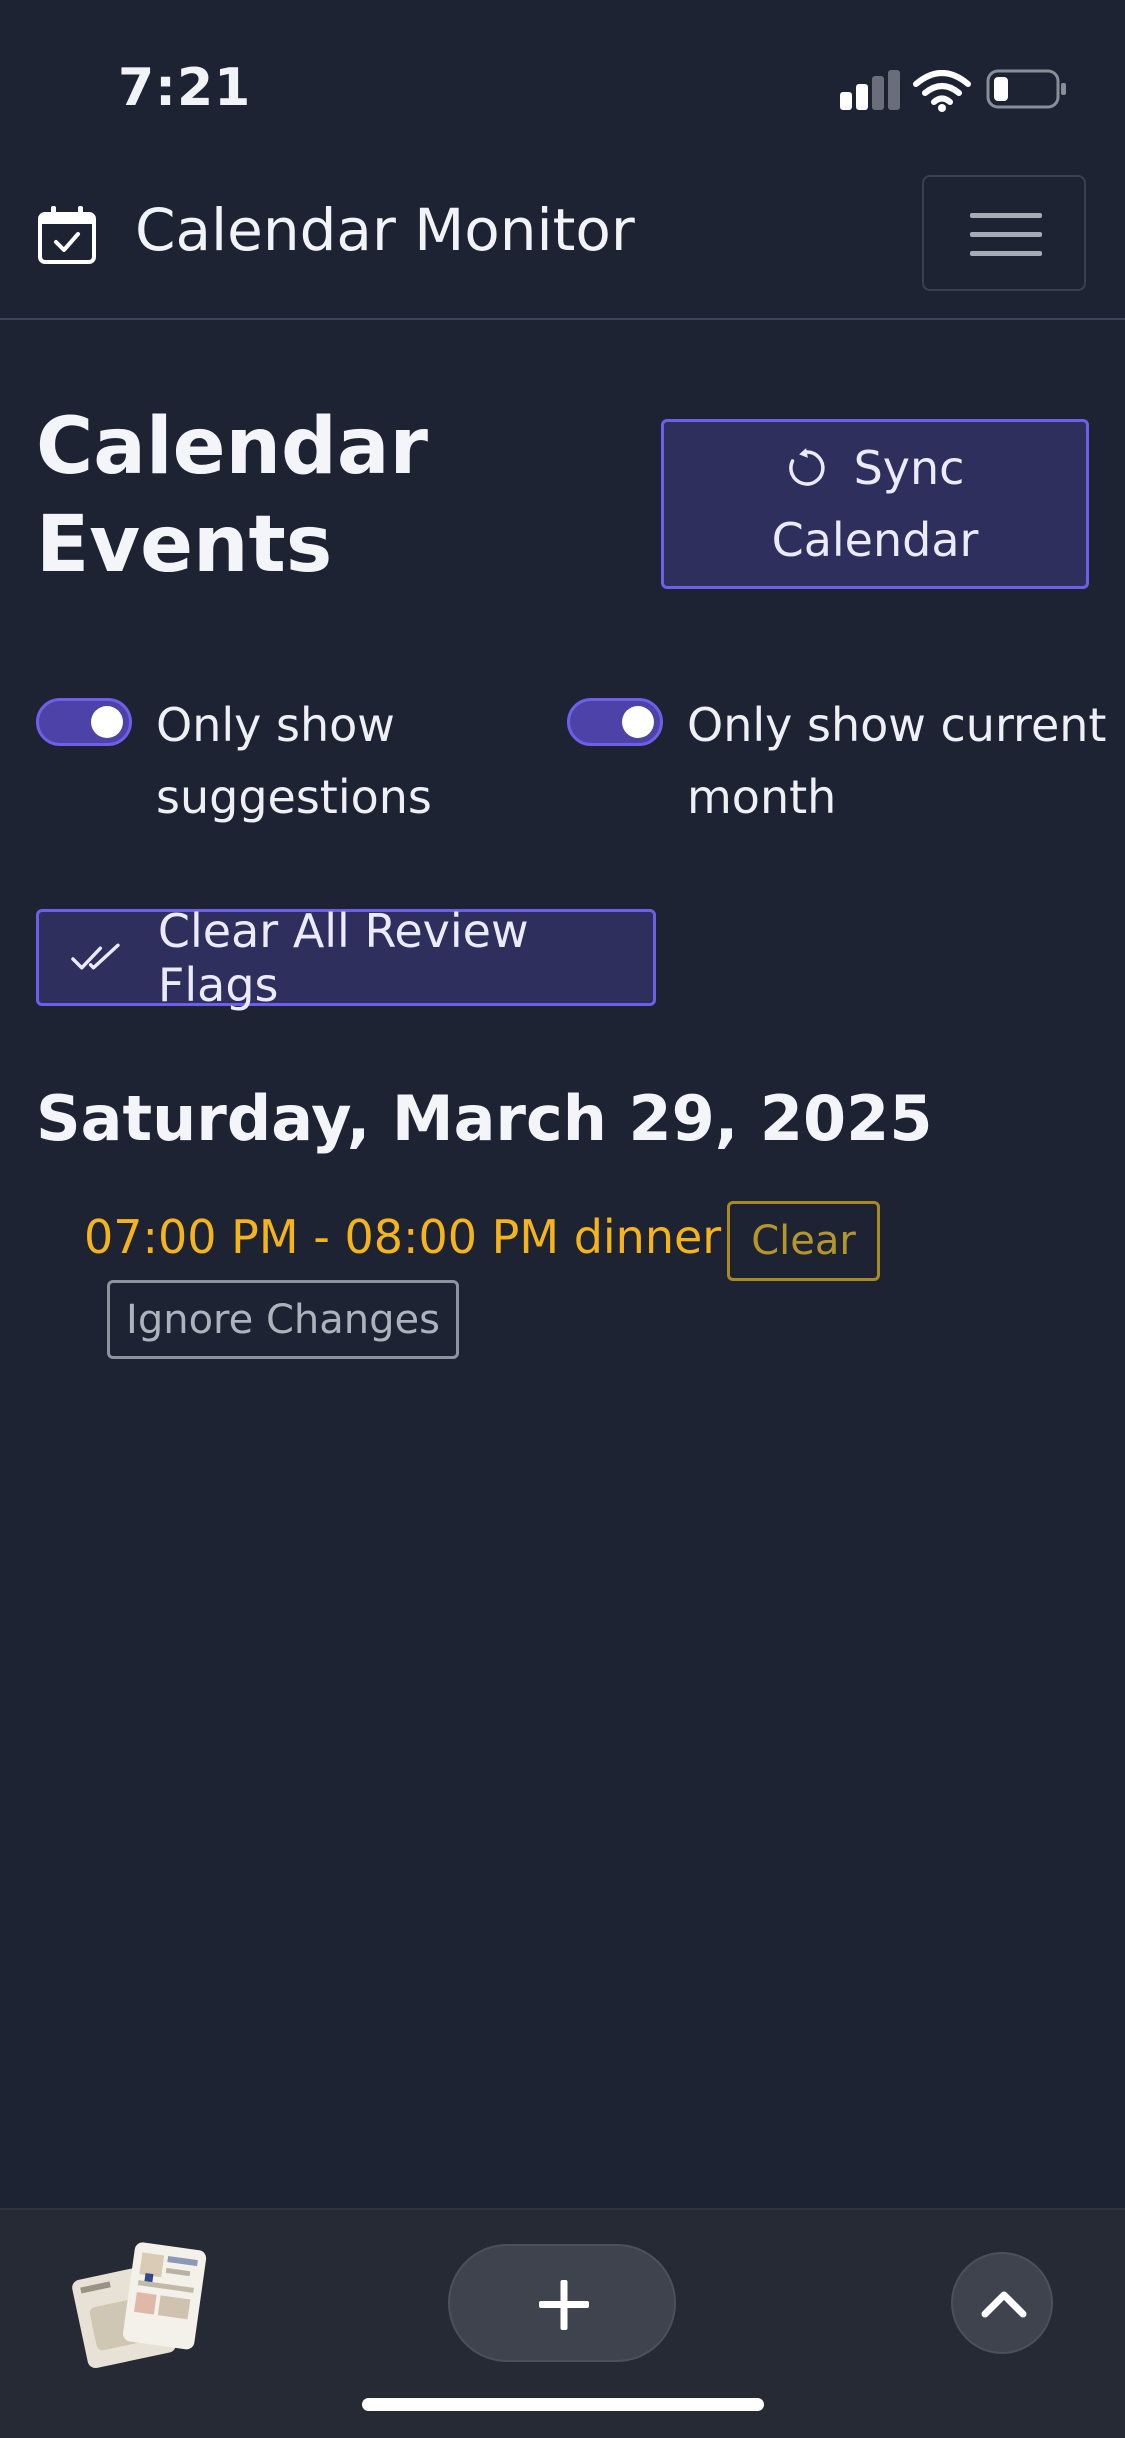 The width and height of the screenshot is (1125, 2438). What do you see at coordinates (385, 230) in the screenshot?
I see `app-title: Calendar Monitor` at bounding box center [385, 230].